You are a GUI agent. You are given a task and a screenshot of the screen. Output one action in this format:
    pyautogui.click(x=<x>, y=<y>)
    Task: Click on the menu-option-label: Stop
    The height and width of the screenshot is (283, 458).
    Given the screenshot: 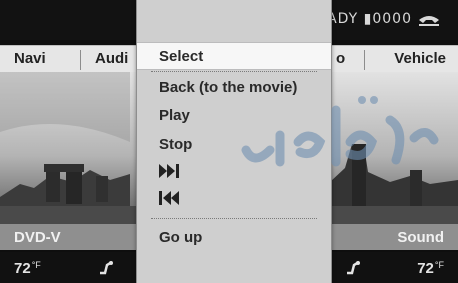 What is the action you would take?
    pyautogui.click(x=176, y=144)
    